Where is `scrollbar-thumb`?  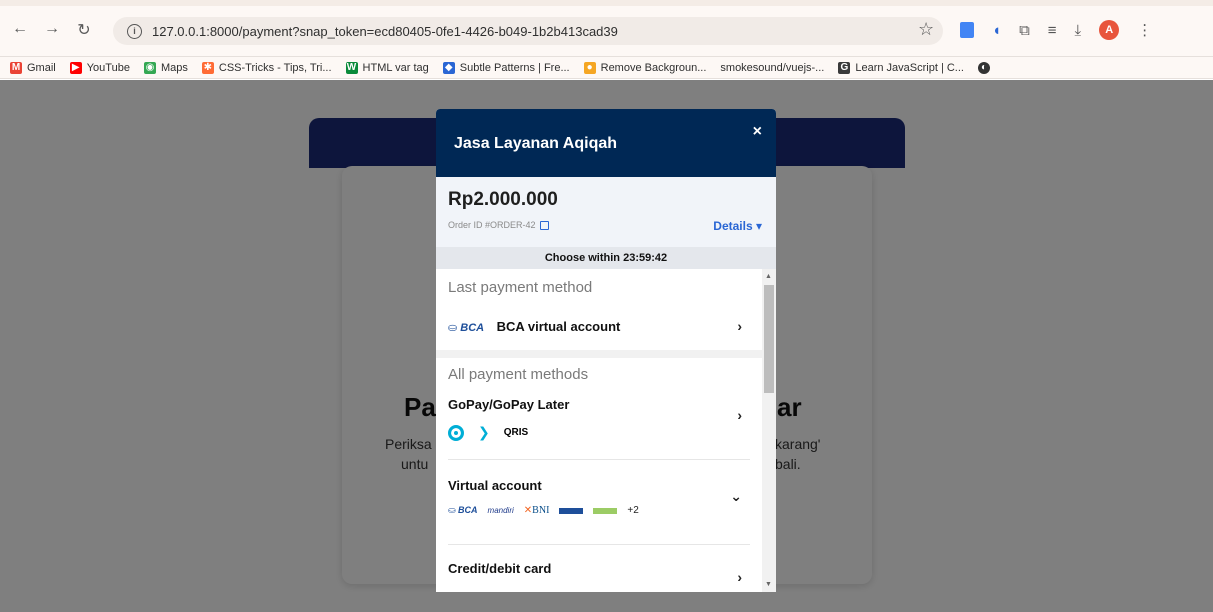 scrollbar-thumb is located at coordinates (769, 339).